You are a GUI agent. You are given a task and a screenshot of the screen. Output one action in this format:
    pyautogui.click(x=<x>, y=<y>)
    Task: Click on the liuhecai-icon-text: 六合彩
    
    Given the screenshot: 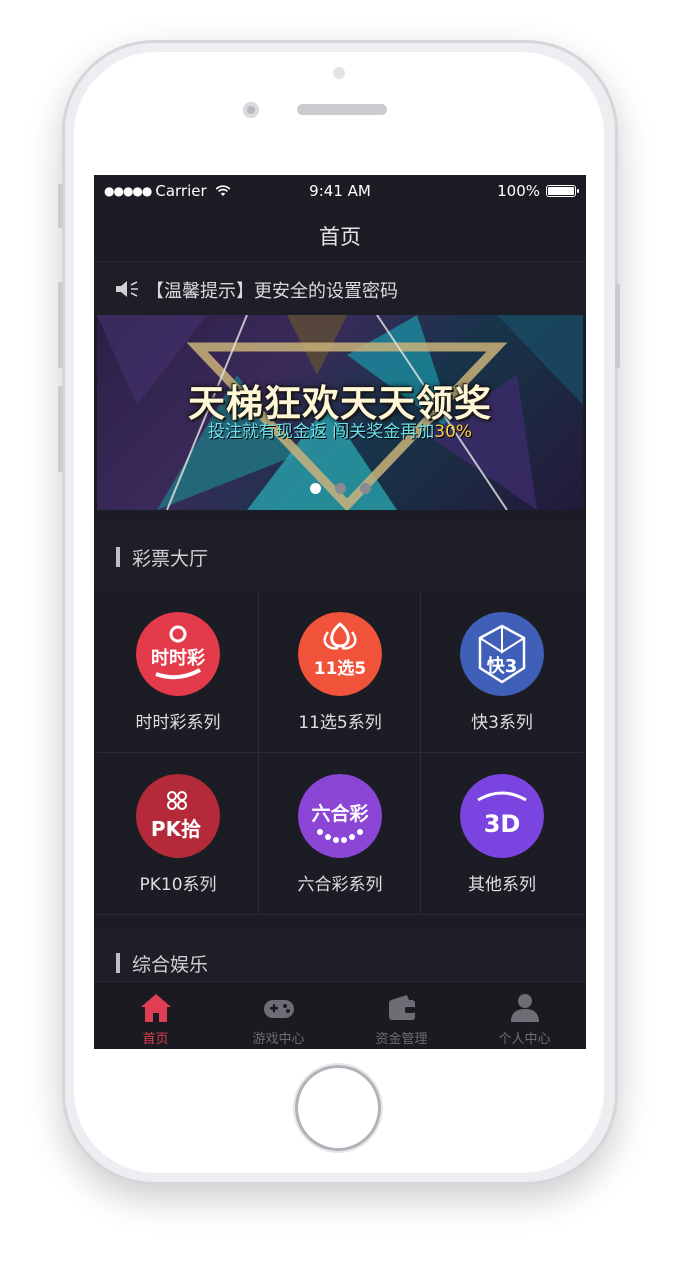 What is the action you would take?
    pyautogui.click(x=339, y=813)
    